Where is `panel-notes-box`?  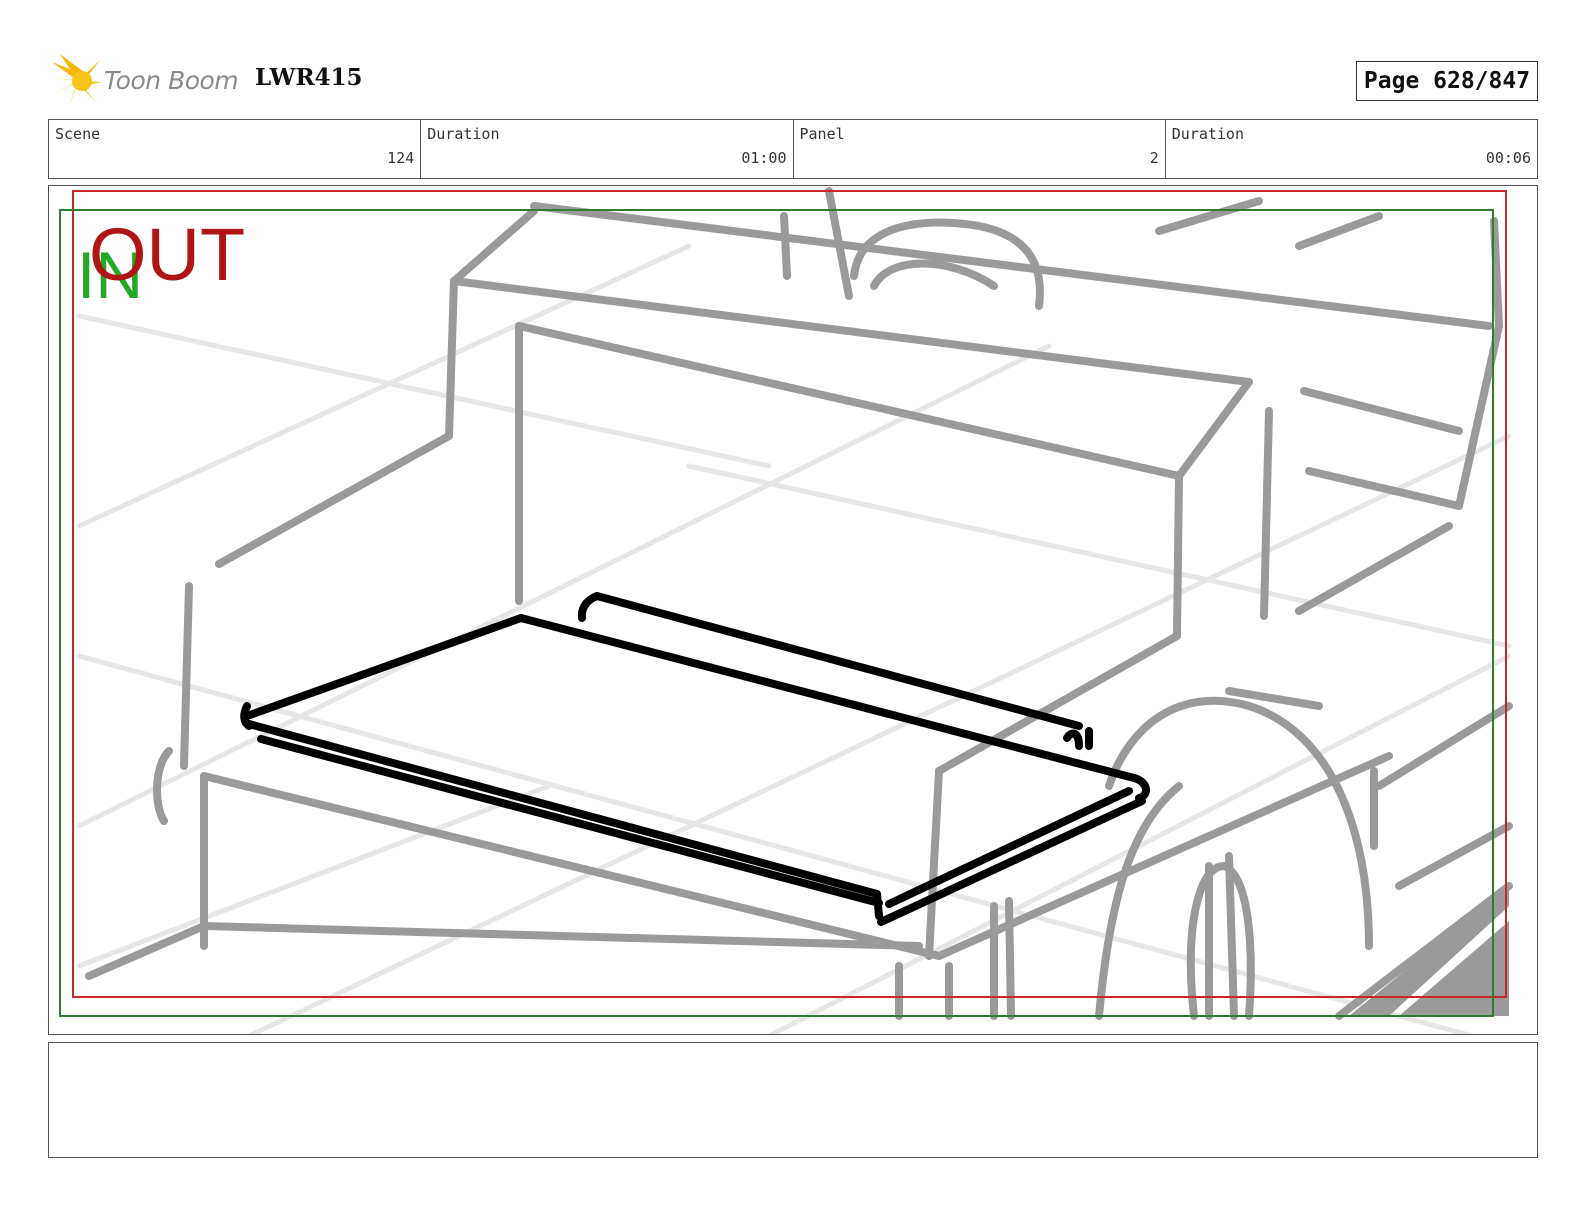 panel-notes-box is located at coordinates (793, 1100).